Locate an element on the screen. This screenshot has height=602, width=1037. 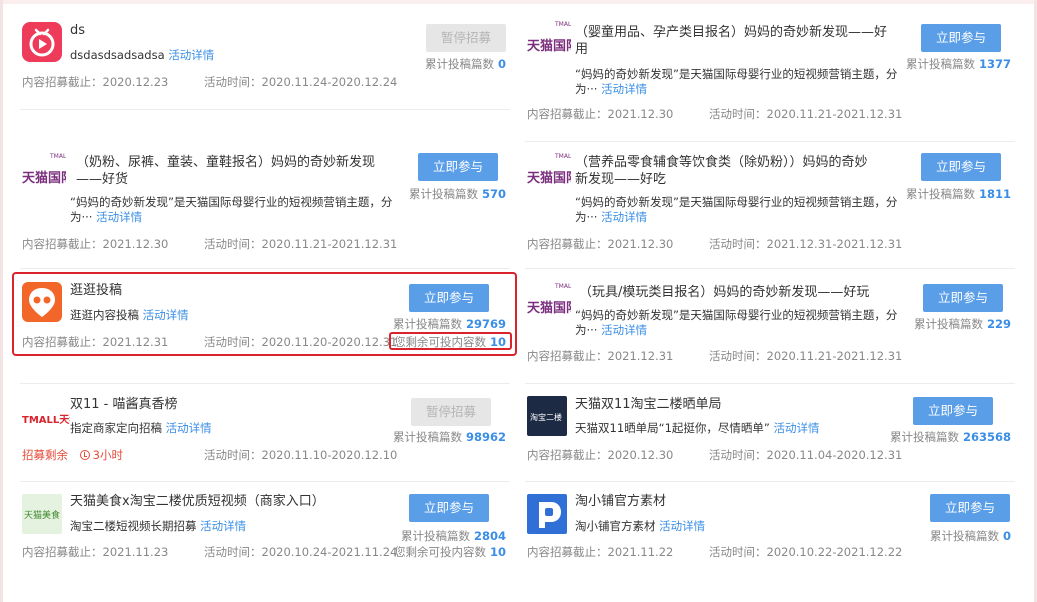
activity-time: 活动时间：2021.12.31-2021.12.31 is located at coordinates (806, 244).